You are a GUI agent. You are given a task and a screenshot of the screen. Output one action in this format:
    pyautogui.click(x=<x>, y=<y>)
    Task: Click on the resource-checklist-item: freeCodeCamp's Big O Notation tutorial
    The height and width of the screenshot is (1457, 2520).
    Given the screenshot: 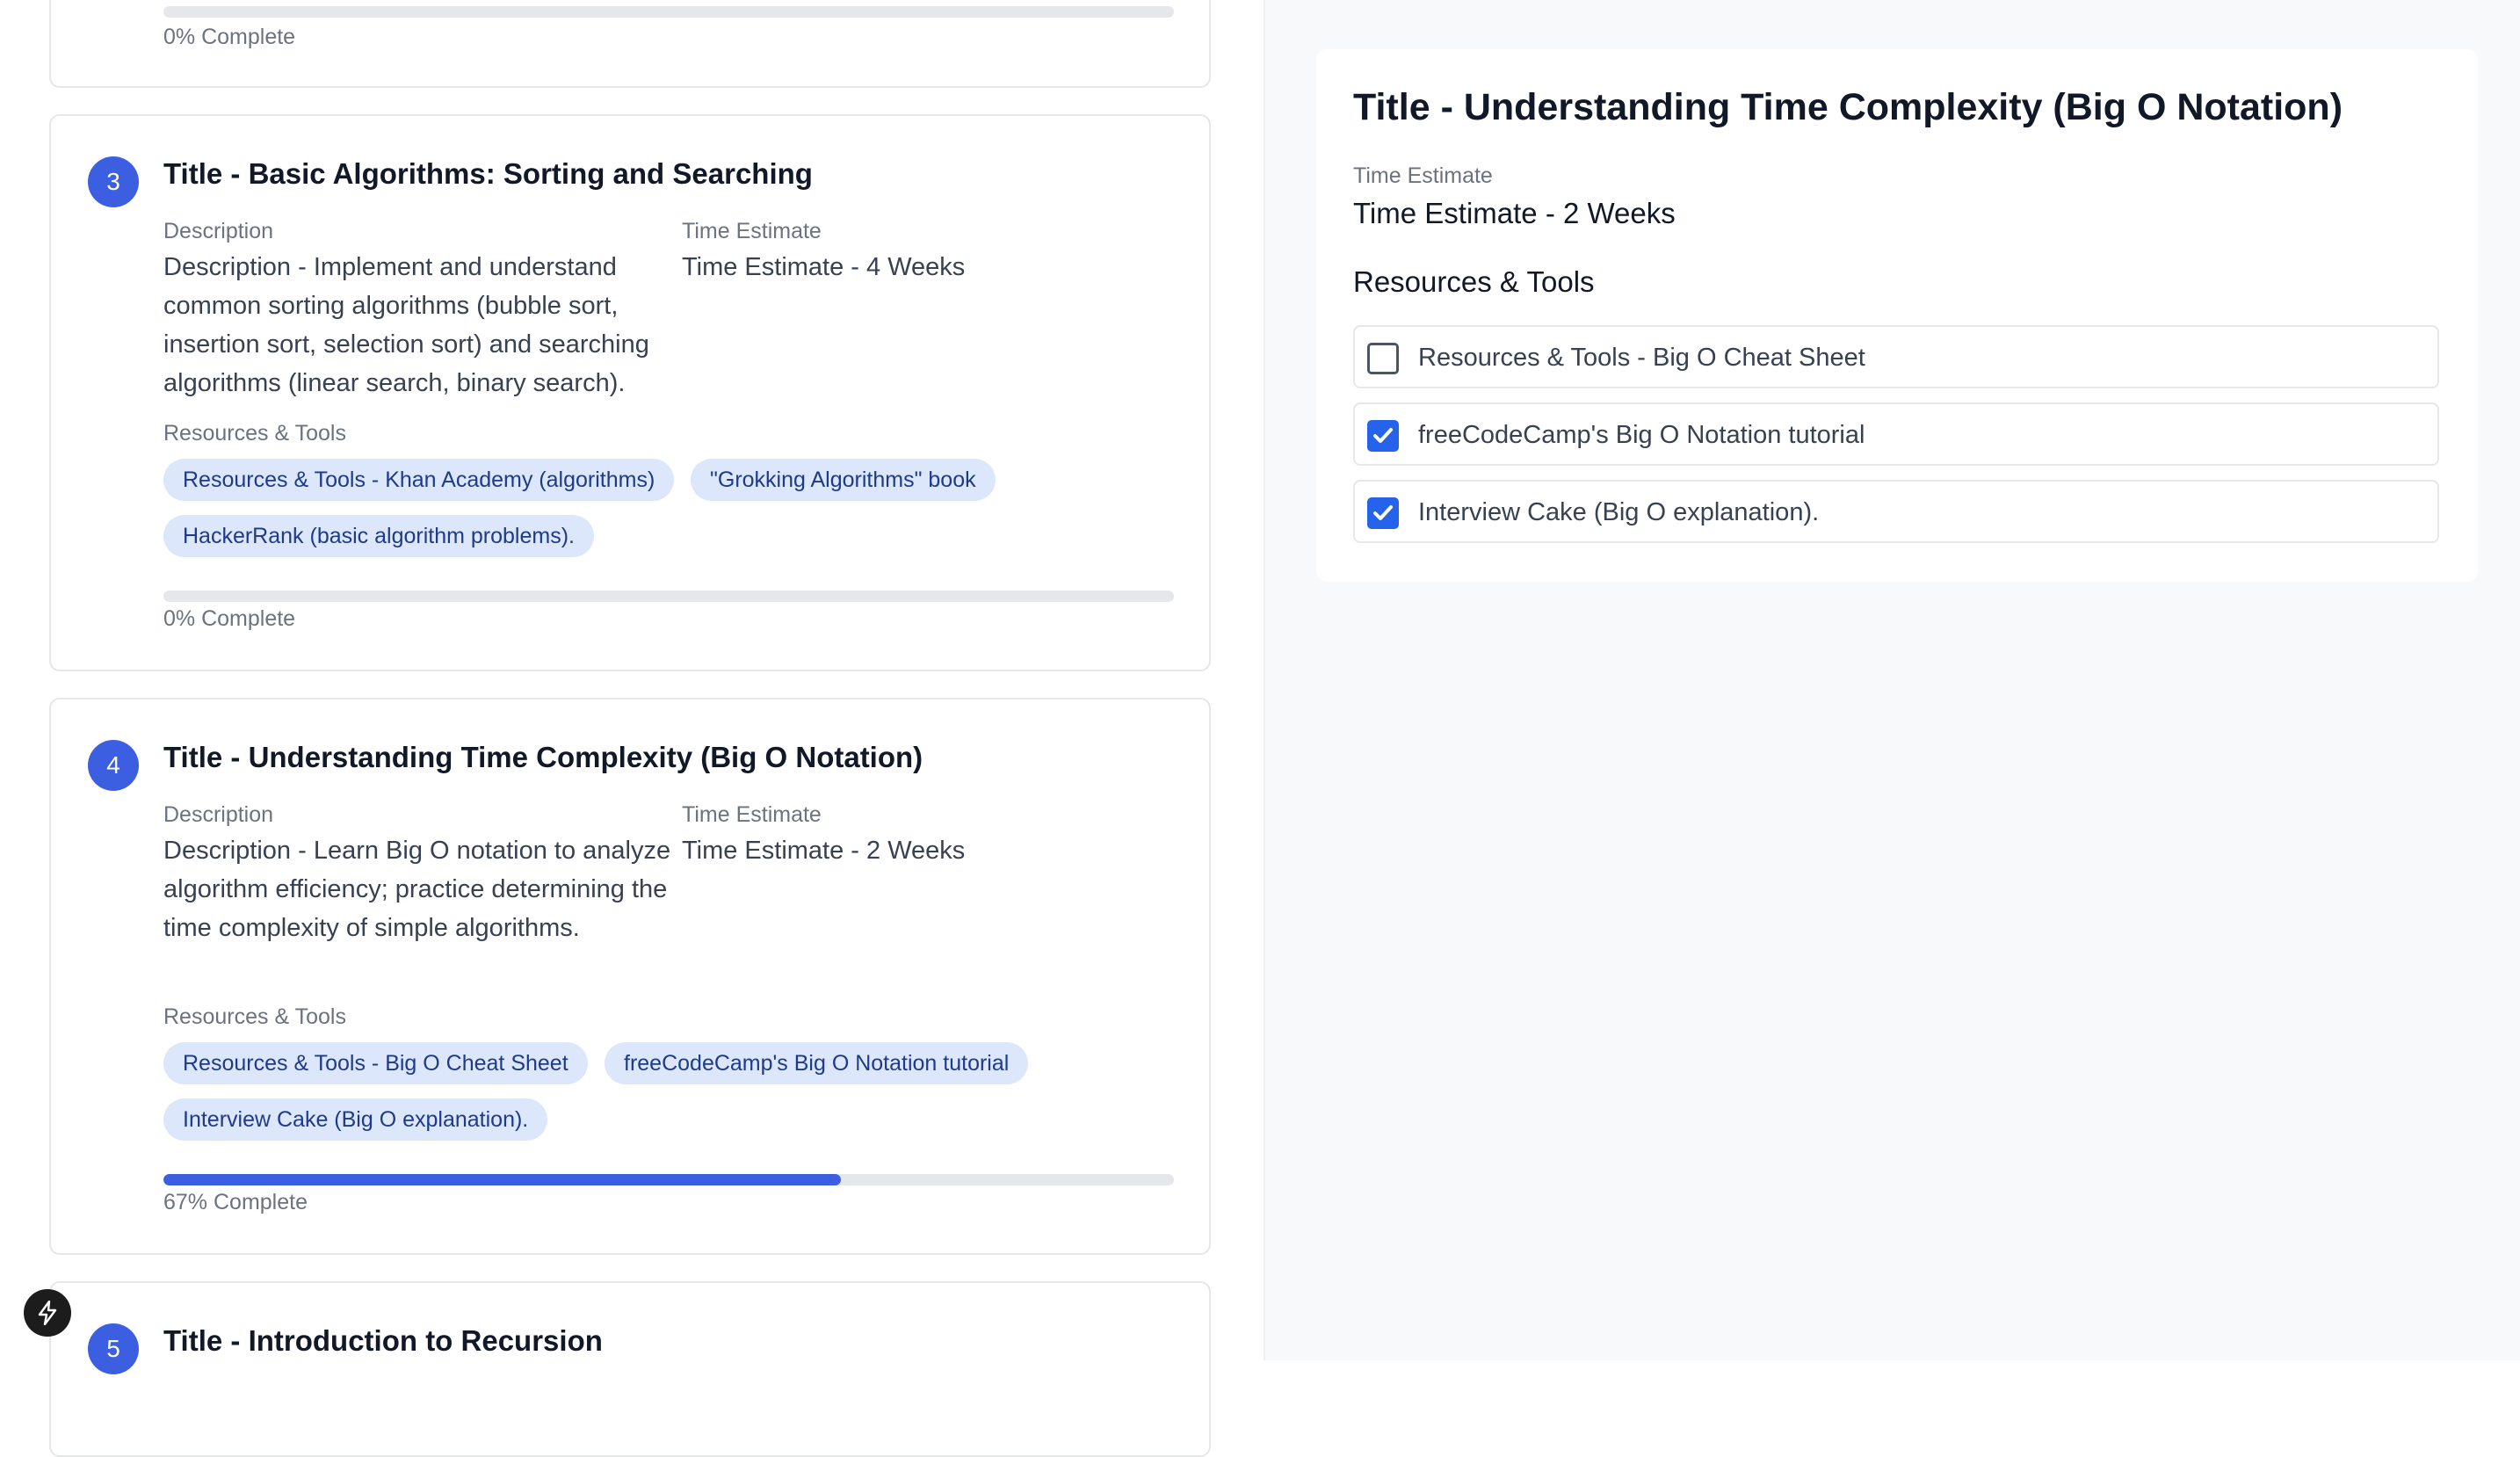 What is the action you would take?
    pyautogui.click(x=1896, y=434)
    